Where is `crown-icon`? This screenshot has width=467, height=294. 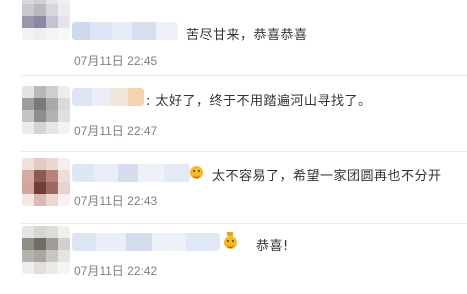 crown-icon is located at coordinates (230, 234).